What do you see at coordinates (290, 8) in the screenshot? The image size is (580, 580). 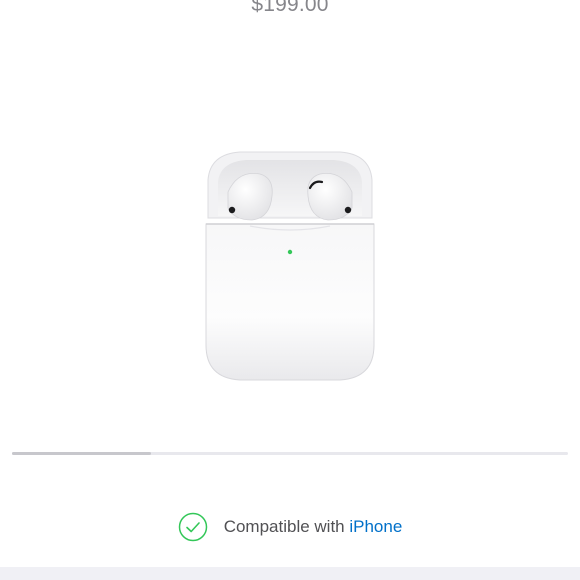 I see `product-price: $199.00` at bounding box center [290, 8].